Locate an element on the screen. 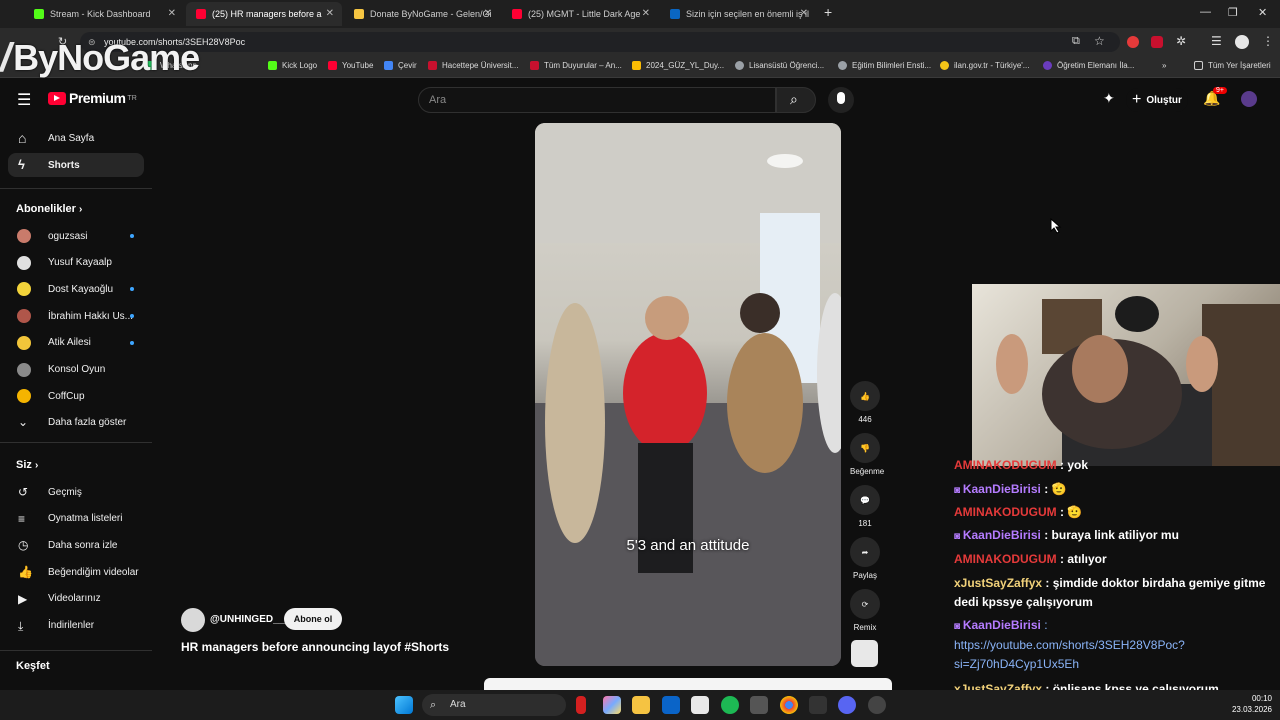 Image resolution: width=1280 pixels, height=720 pixels. search-button: ⌕ is located at coordinates (796, 100).